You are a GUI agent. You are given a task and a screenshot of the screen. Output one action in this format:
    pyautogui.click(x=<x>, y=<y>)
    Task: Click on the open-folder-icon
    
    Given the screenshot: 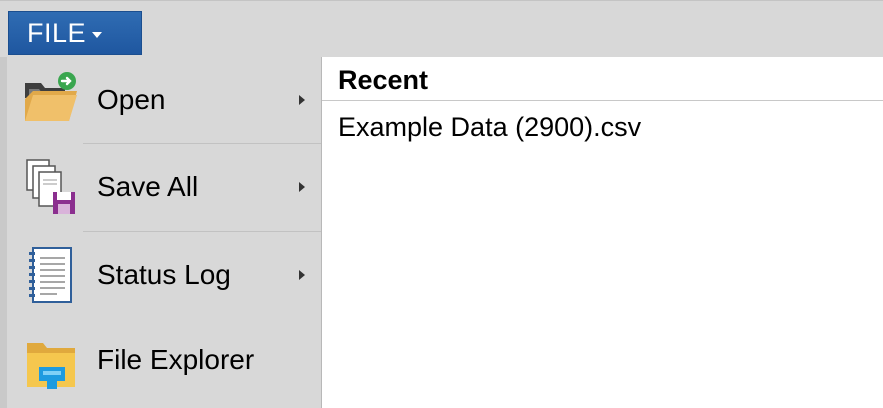 What is the action you would take?
    pyautogui.click(x=51, y=96)
    